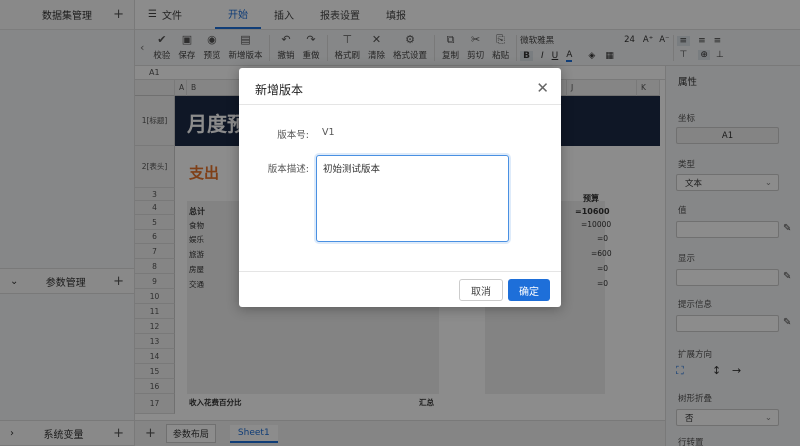 The image size is (800, 446). Describe the element at coordinates (279, 90) in the screenshot. I see `dialog-title: 新增版本` at that location.